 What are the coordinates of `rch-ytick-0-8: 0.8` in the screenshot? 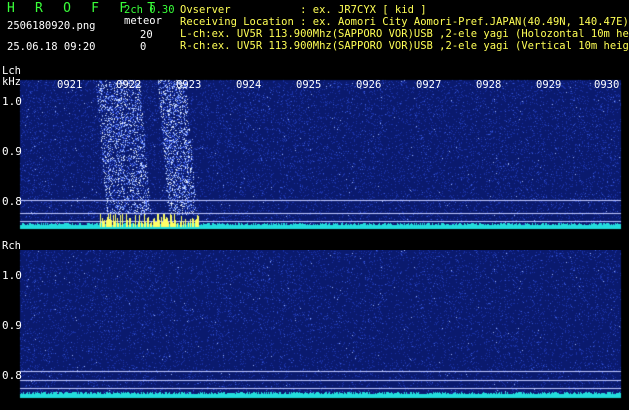 It's located at (12, 375).